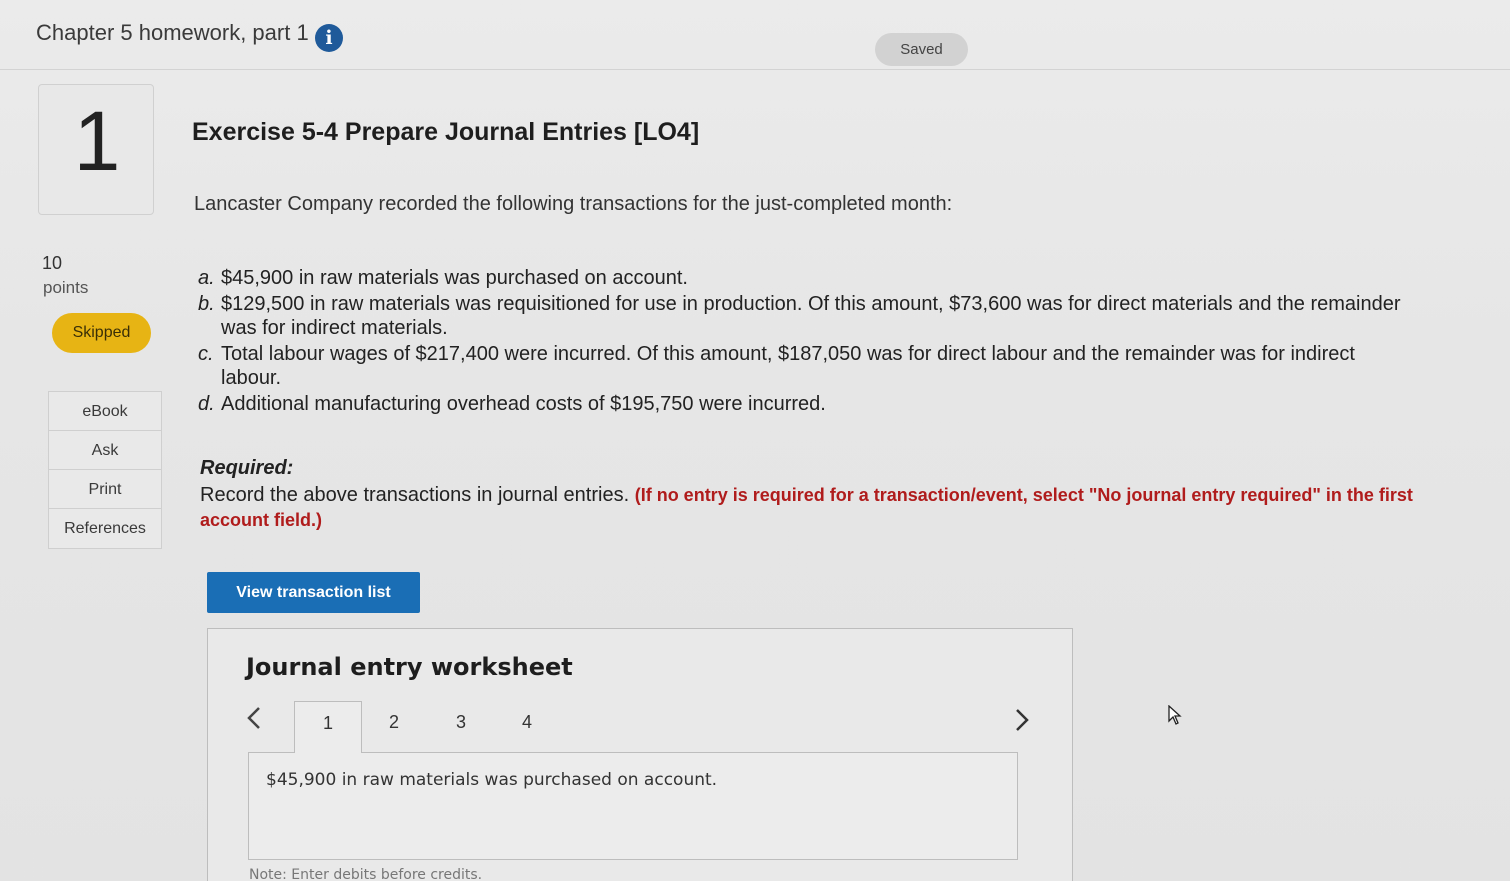 This screenshot has width=1510, height=881. Describe the element at coordinates (206, 354) in the screenshot. I see `transaction-letter: c.` at that location.